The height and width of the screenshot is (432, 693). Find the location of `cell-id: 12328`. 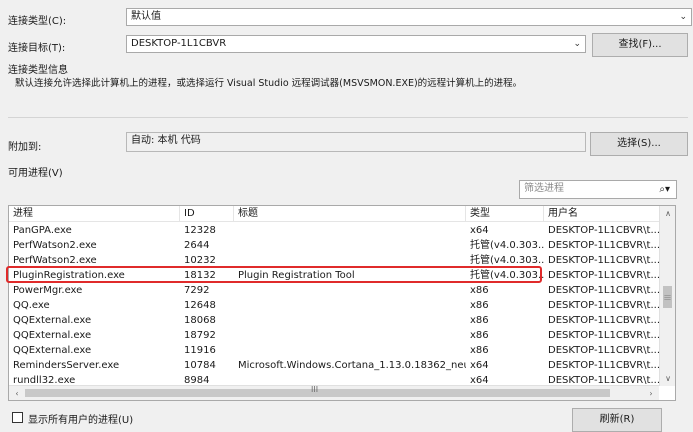

cell-id: 12328 is located at coordinates (200, 230).